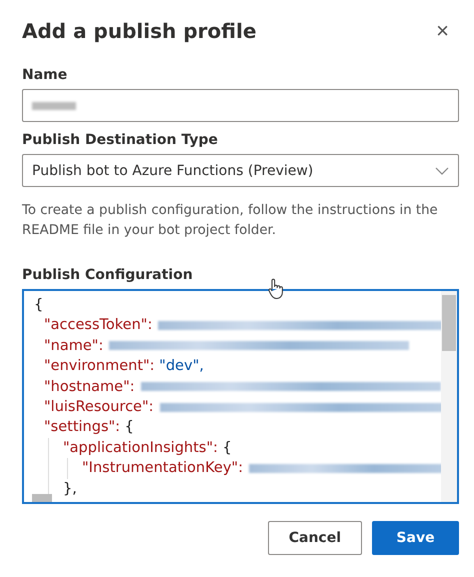 This screenshot has width=474, height=577. What do you see at coordinates (139, 31) in the screenshot?
I see `dialog-title: Add a publish profile` at bounding box center [139, 31].